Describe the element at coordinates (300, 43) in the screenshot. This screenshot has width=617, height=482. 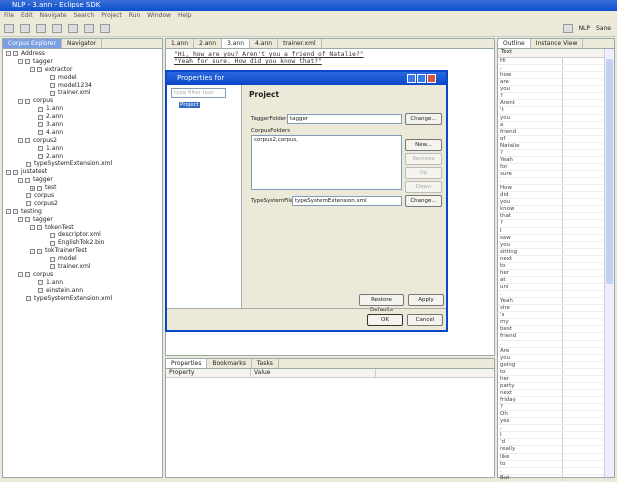
I see `editor-tab: trainer.xml` at that location.